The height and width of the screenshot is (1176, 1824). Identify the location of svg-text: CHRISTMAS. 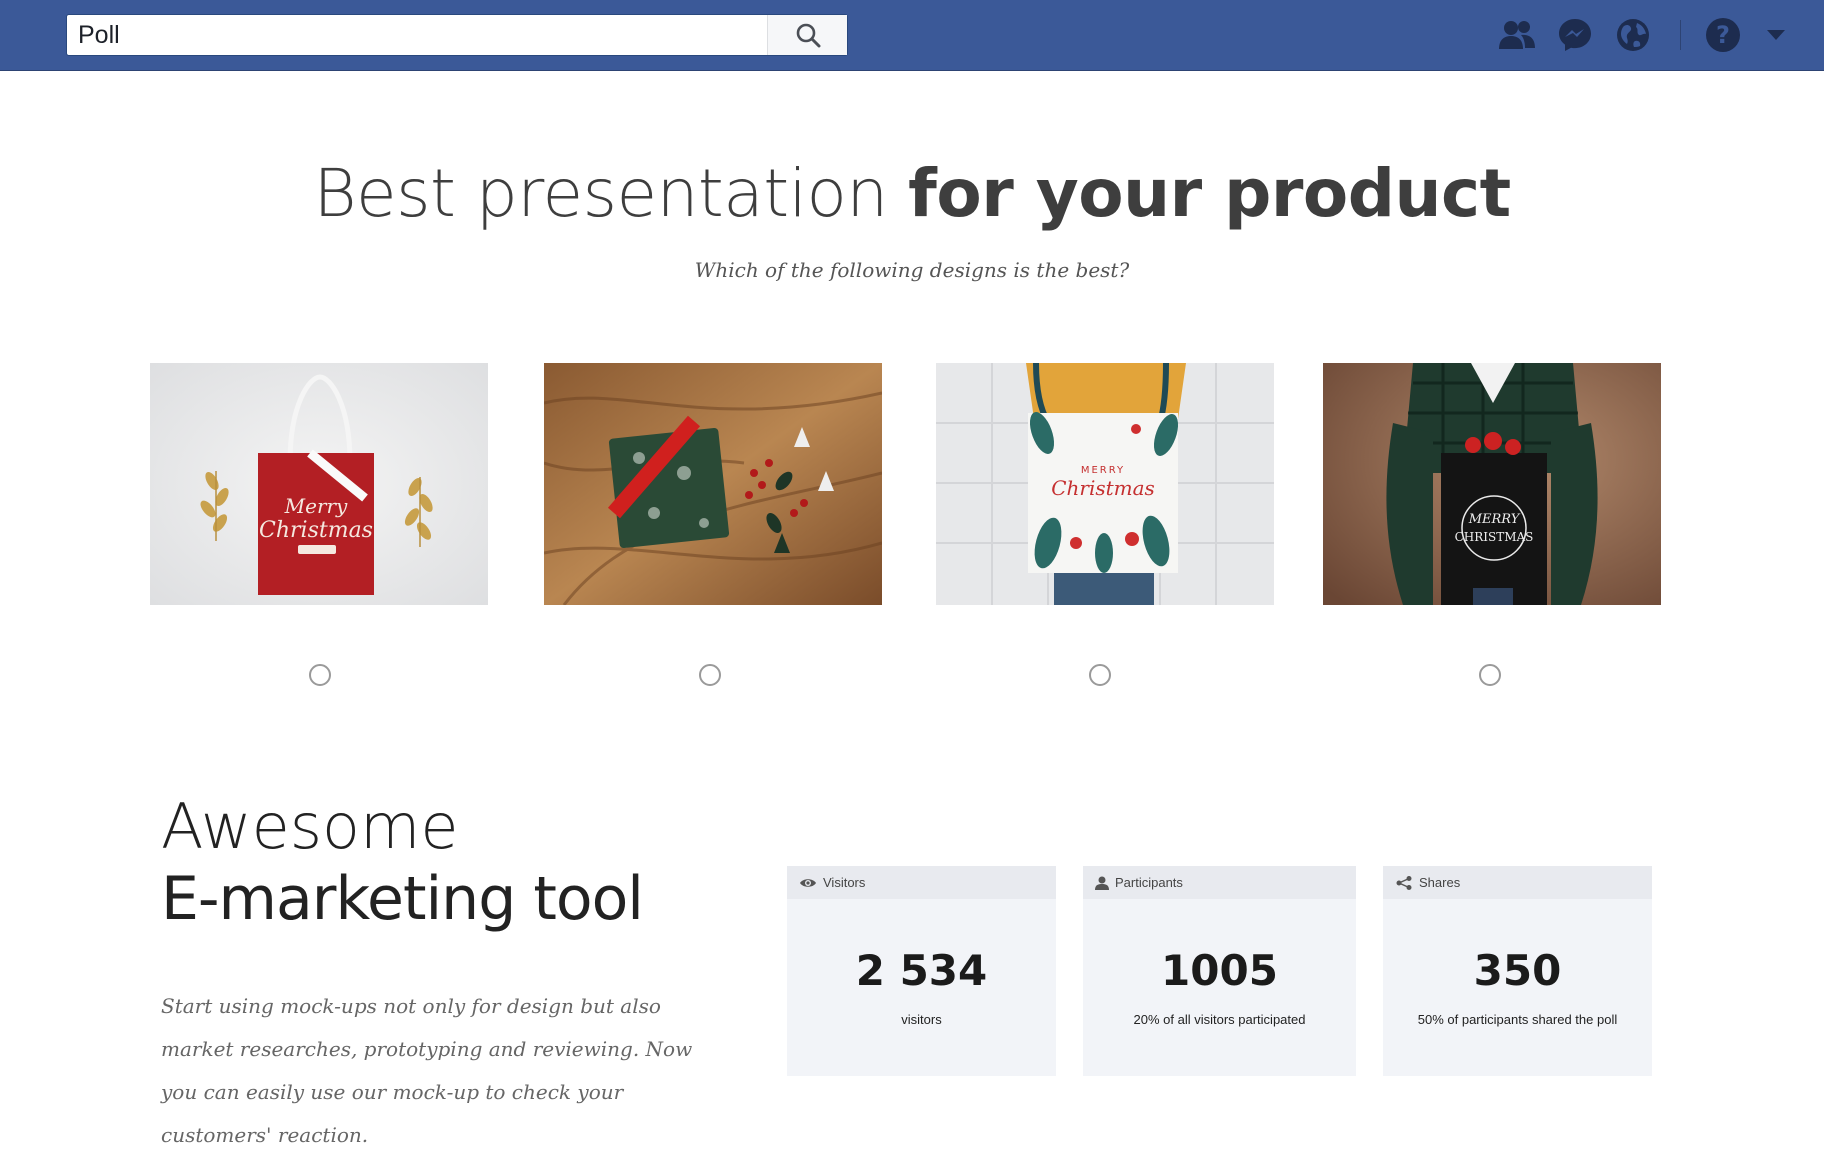
(1494, 537).